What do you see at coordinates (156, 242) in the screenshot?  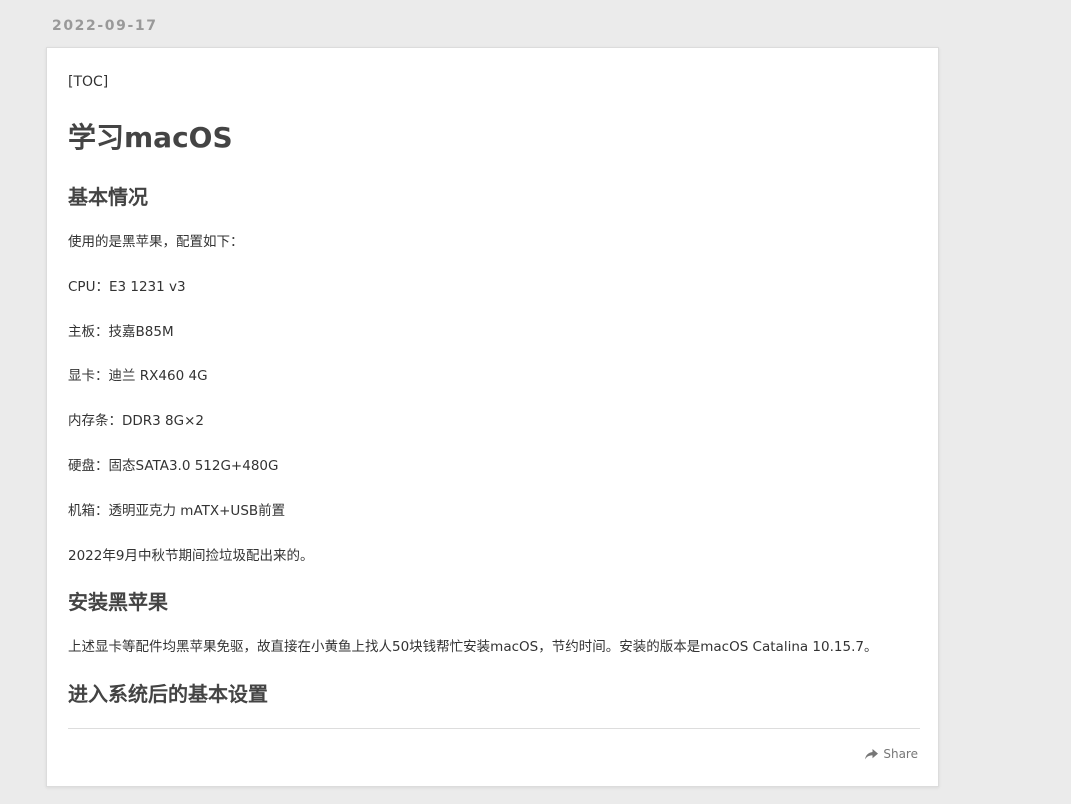 I see `paragraph-intro: 使用的是黑苹果，配置如下：` at bounding box center [156, 242].